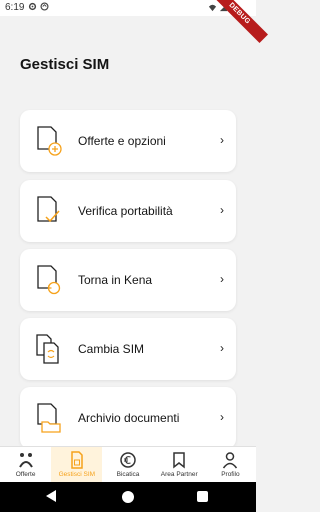 This screenshot has width=320, height=512. I want to click on nav-label: Area Partner, so click(179, 474).